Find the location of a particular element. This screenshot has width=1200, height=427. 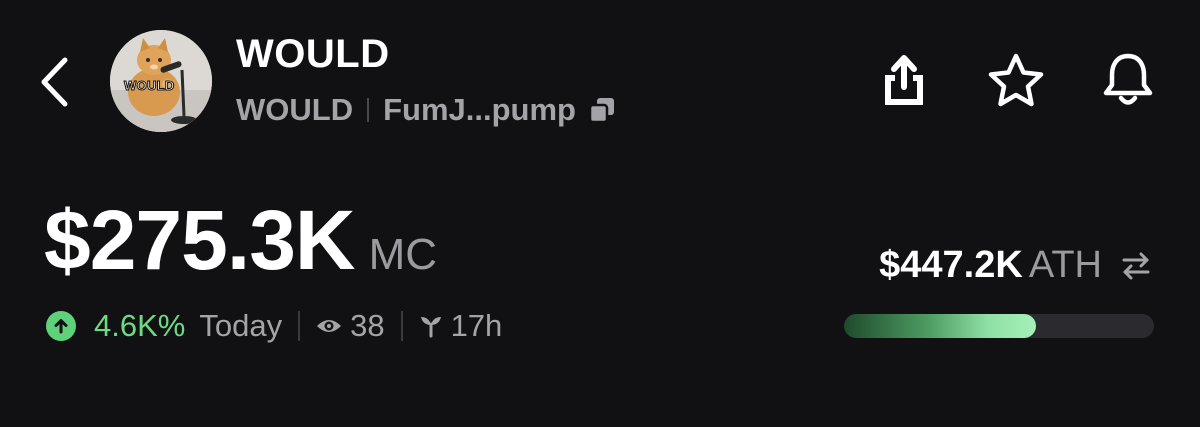

token-ticker: WOULD is located at coordinates (295, 109).